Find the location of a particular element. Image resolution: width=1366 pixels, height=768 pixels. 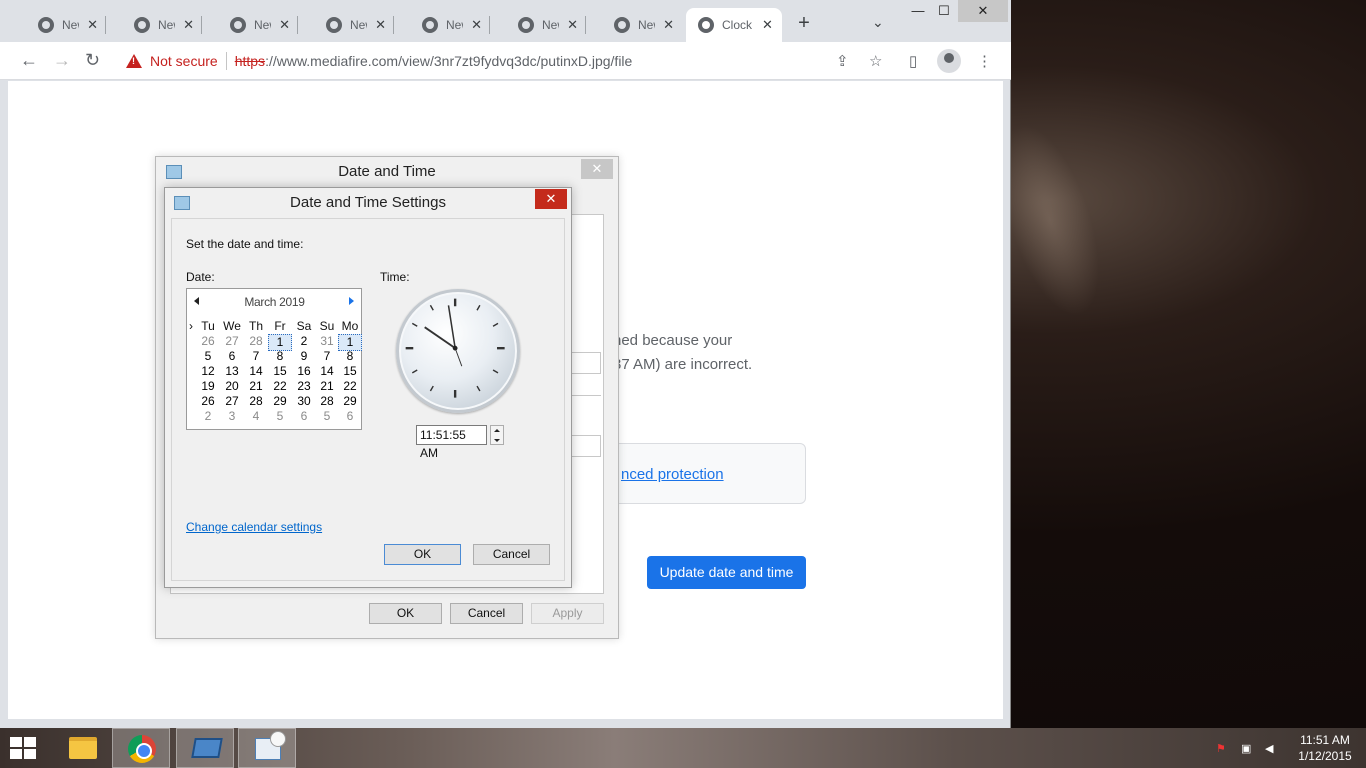

tab-new-1: New T ✕ is located at coordinates (58, 25).